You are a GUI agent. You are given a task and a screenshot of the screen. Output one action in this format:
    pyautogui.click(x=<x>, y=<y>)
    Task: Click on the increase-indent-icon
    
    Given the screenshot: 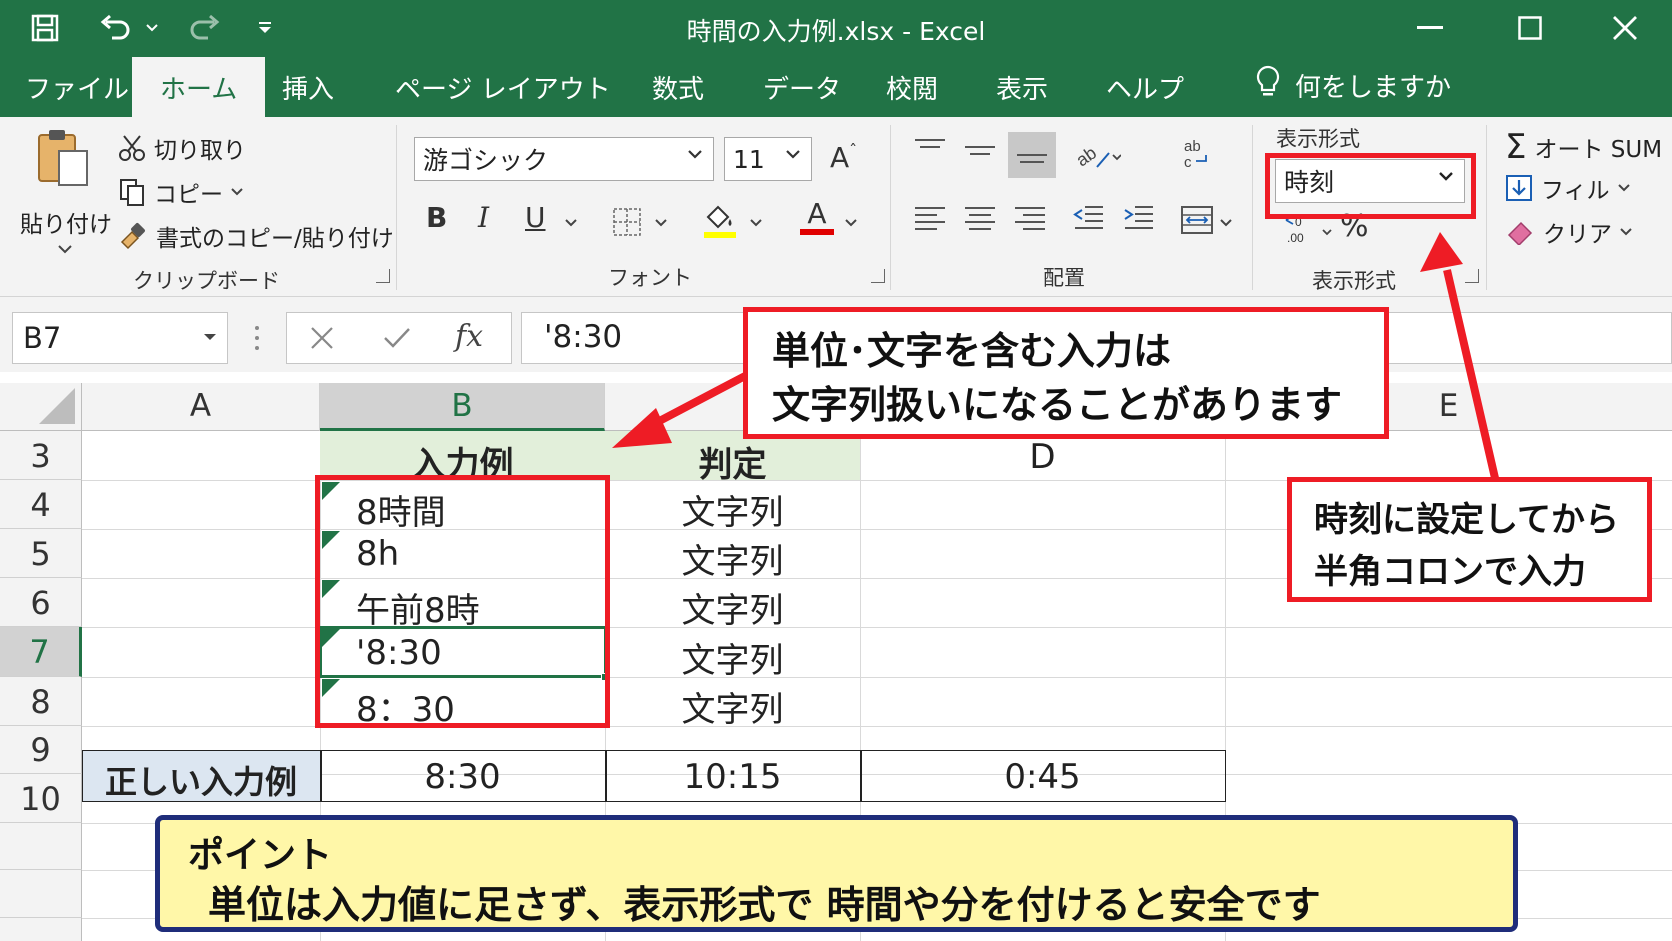 What is the action you would take?
    pyautogui.click(x=1139, y=219)
    